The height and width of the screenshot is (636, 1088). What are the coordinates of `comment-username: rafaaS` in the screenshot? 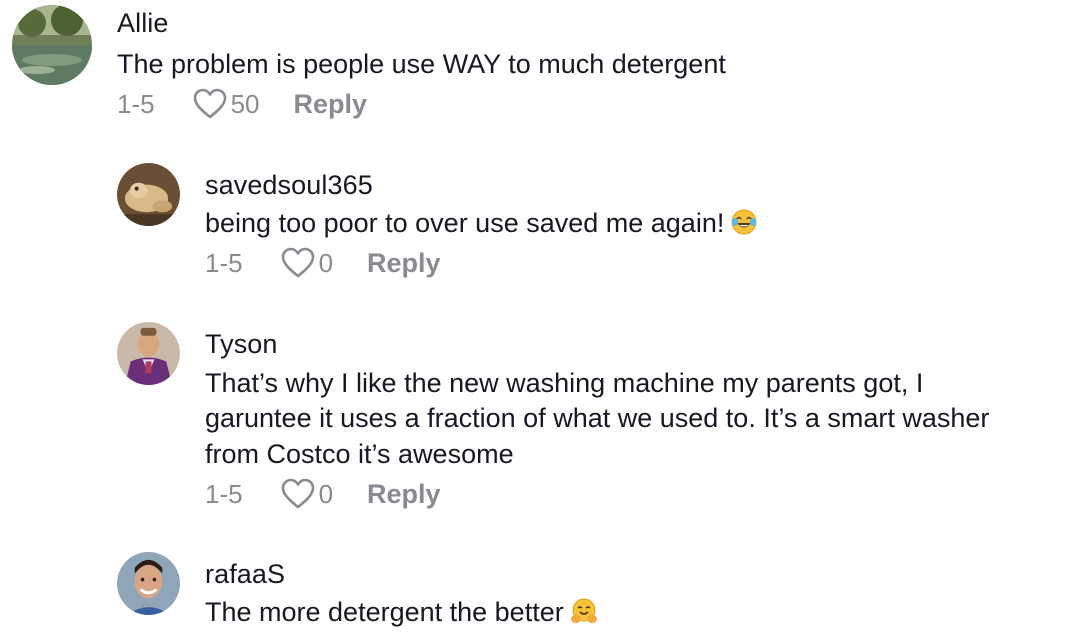 It's located at (245, 574).